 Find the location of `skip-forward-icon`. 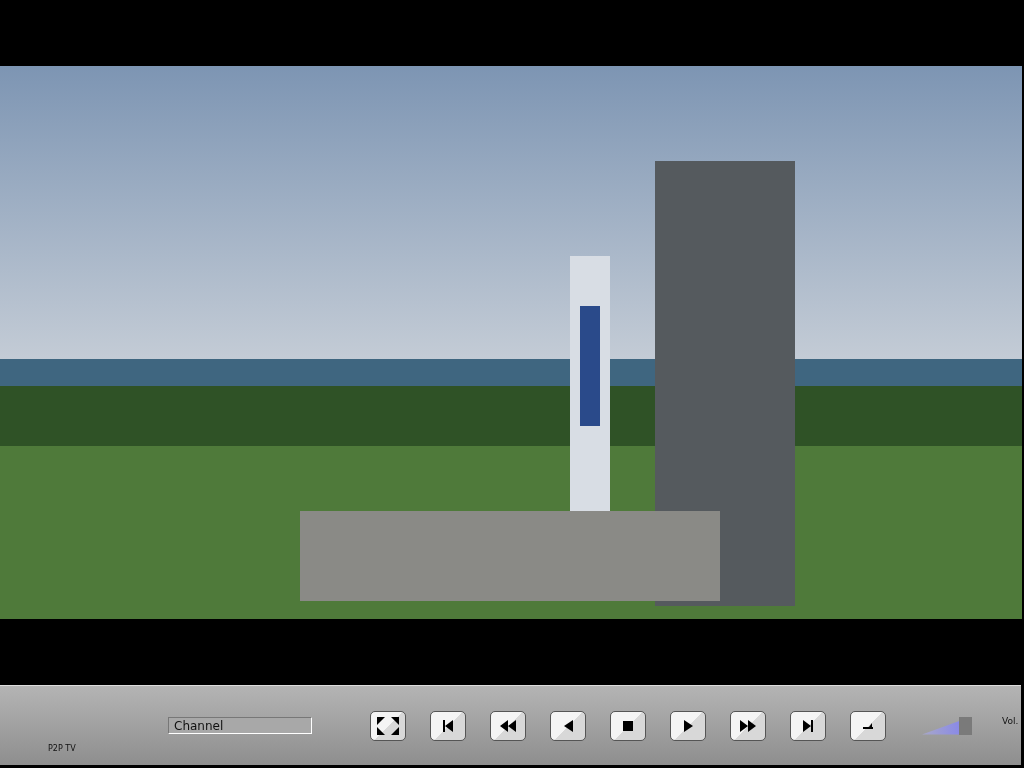

skip-forward-icon is located at coordinates (808, 725).